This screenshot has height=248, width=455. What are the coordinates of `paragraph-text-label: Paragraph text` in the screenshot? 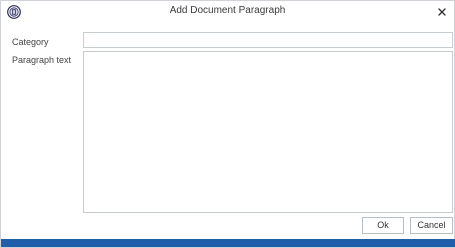 It's located at (42, 60).